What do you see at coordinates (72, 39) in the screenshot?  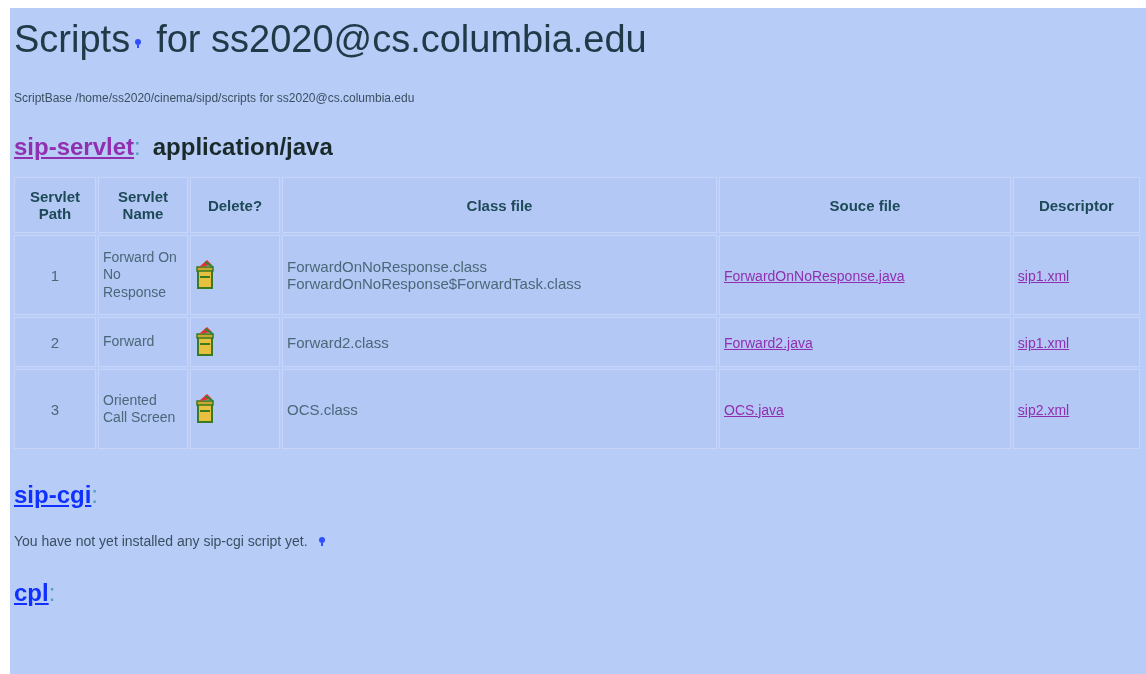 I see `page-title: Scripts` at bounding box center [72, 39].